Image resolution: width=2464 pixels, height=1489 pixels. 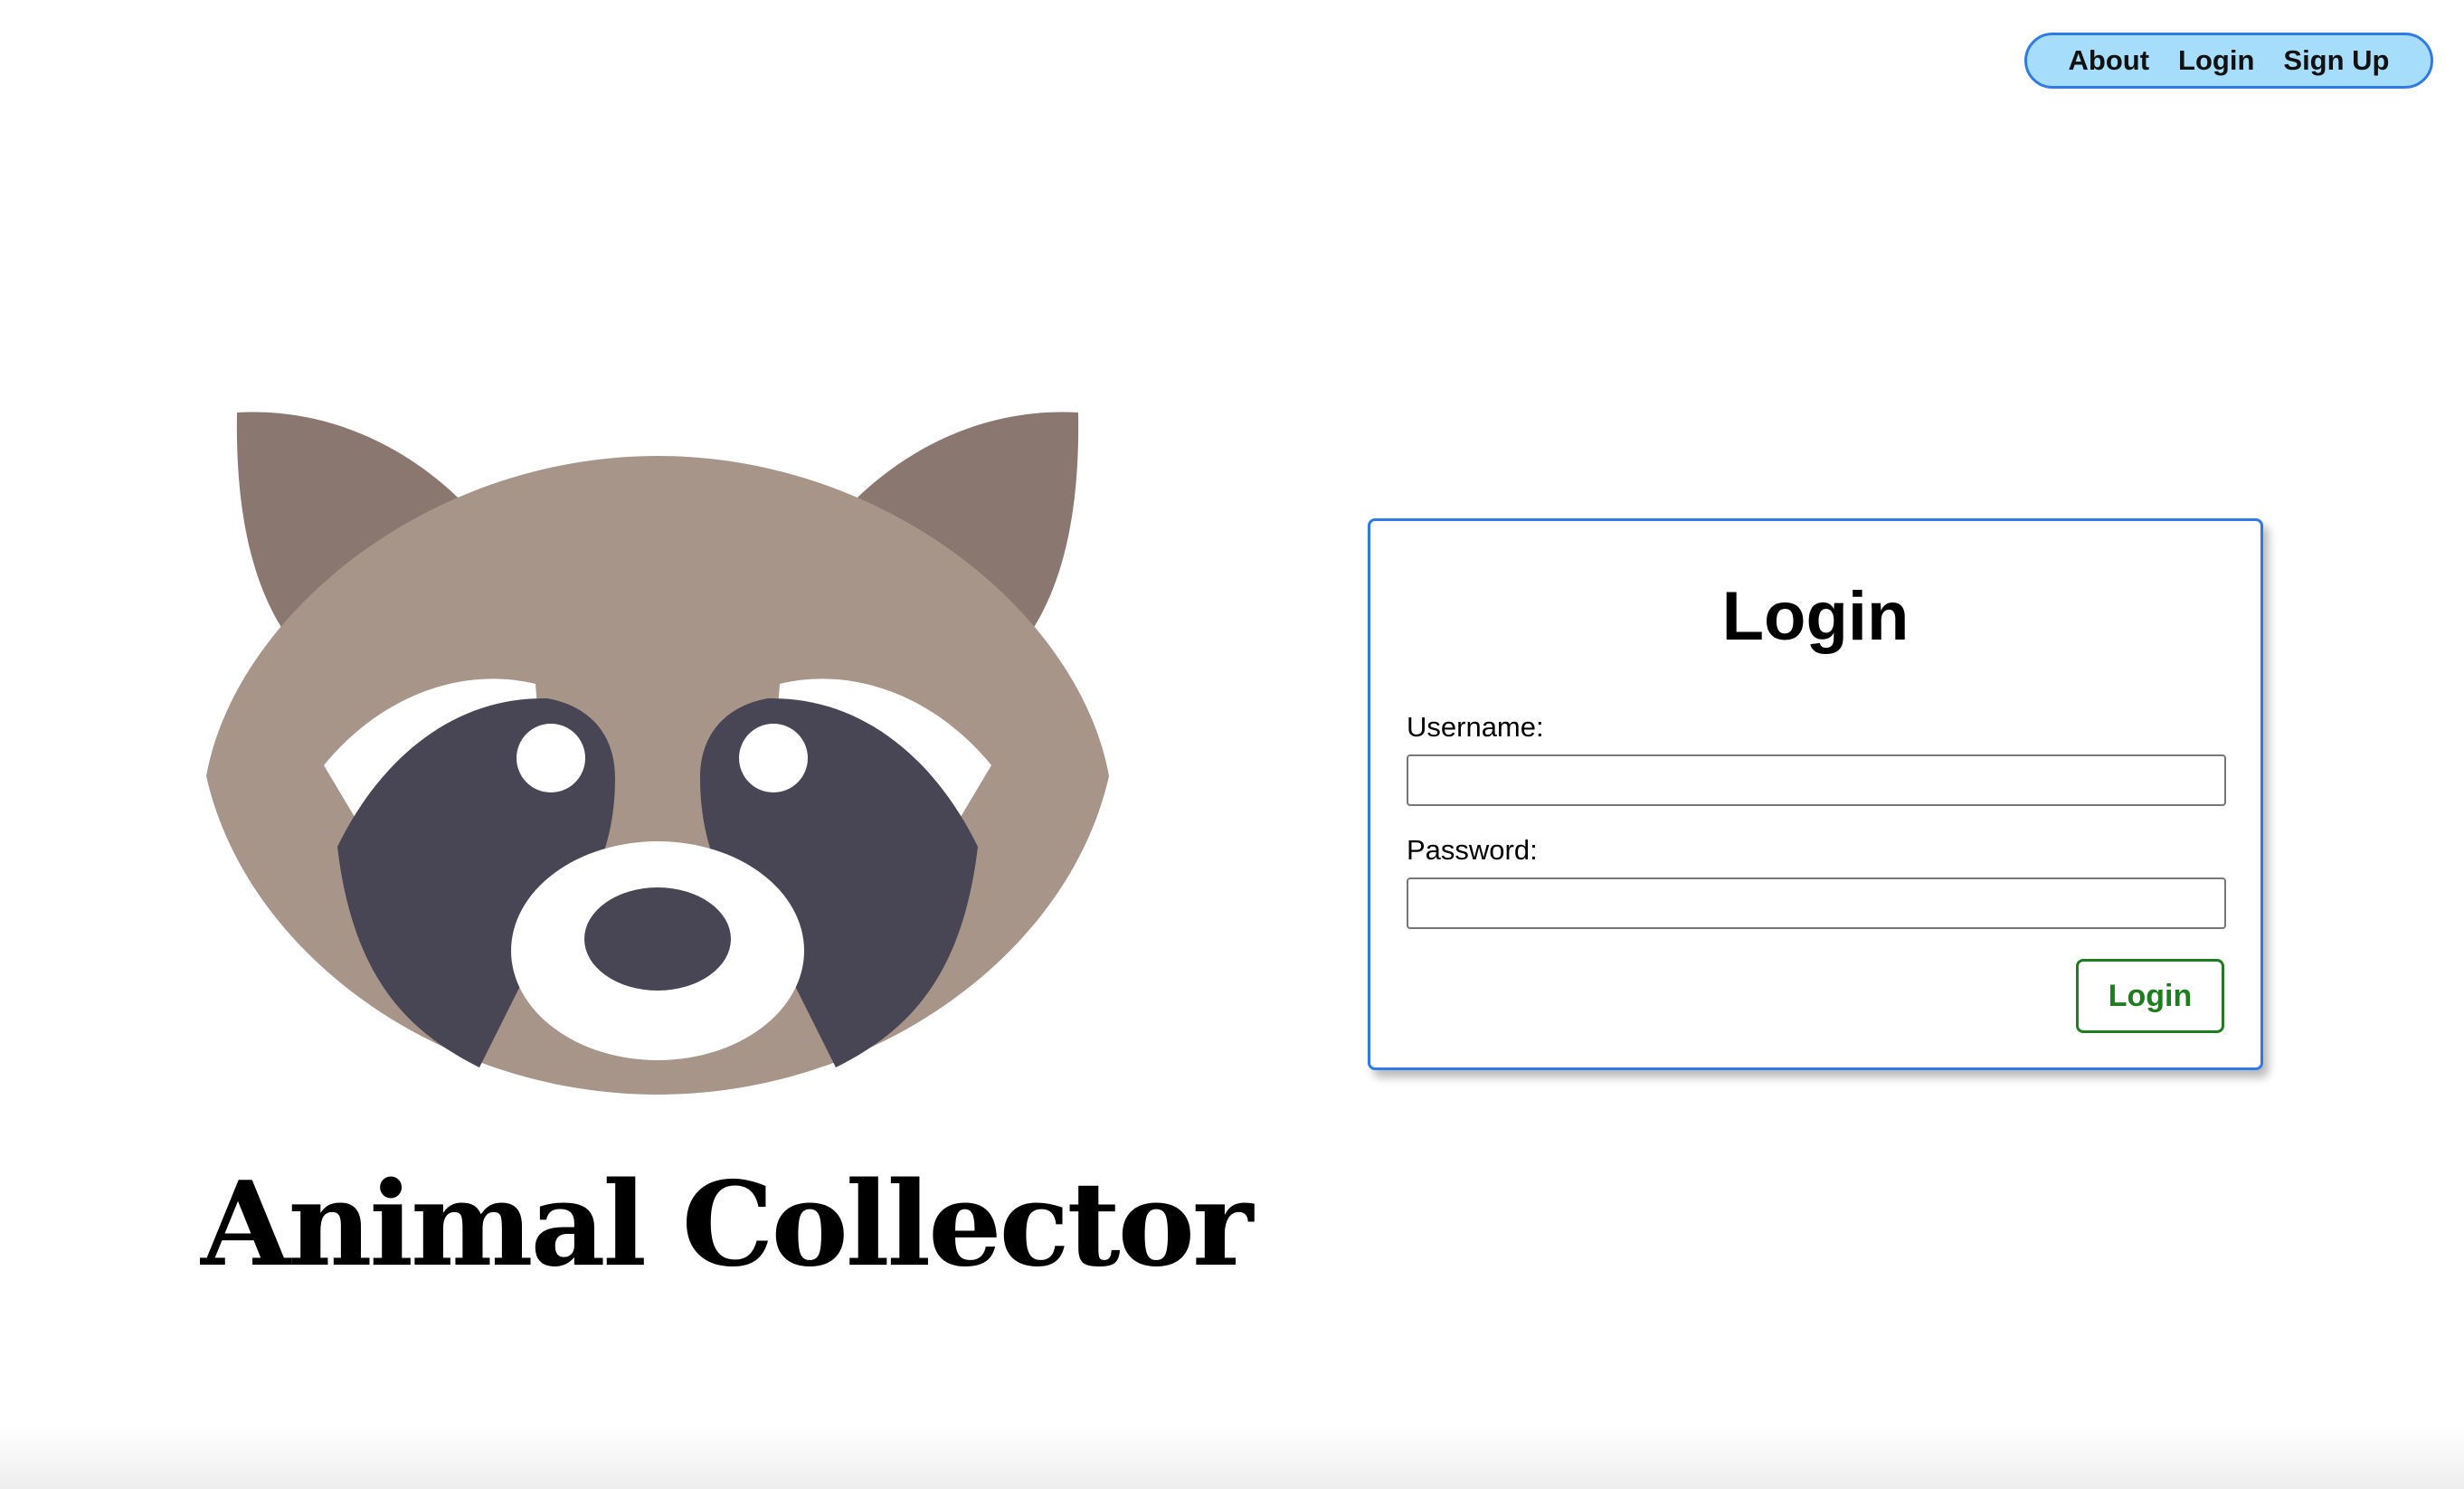 What do you see at coordinates (1816, 616) in the screenshot?
I see `login-card-title: Login` at bounding box center [1816, 616].